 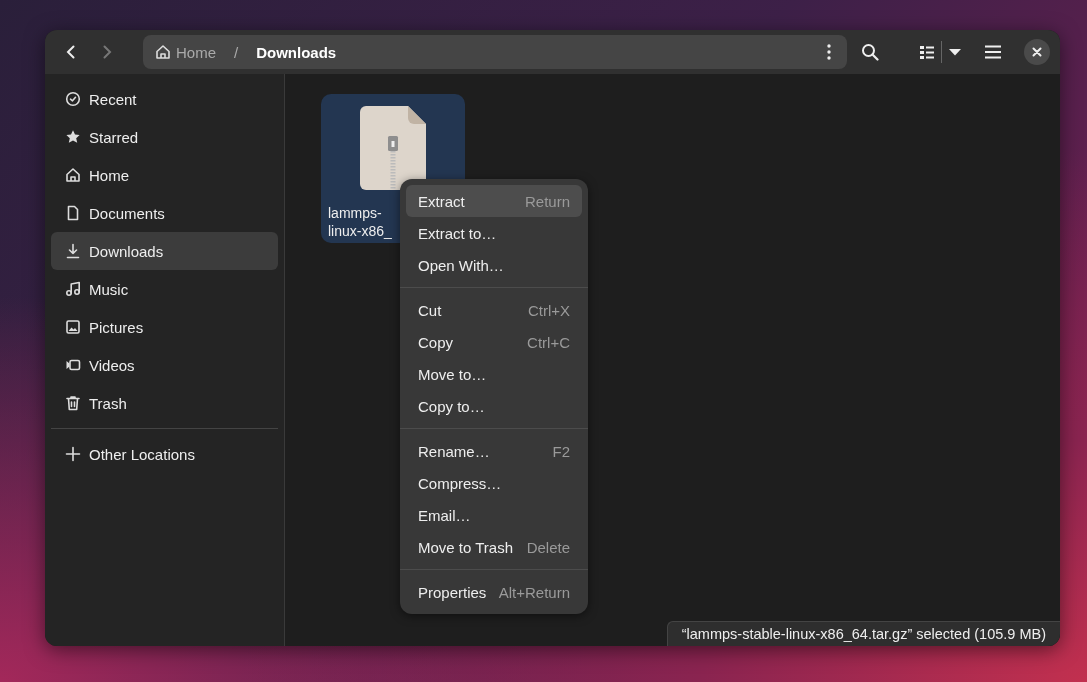 What do you see at coordinates (870, 52) in the screenshot?
I see `search-icon` at bounding box center [870, 52].